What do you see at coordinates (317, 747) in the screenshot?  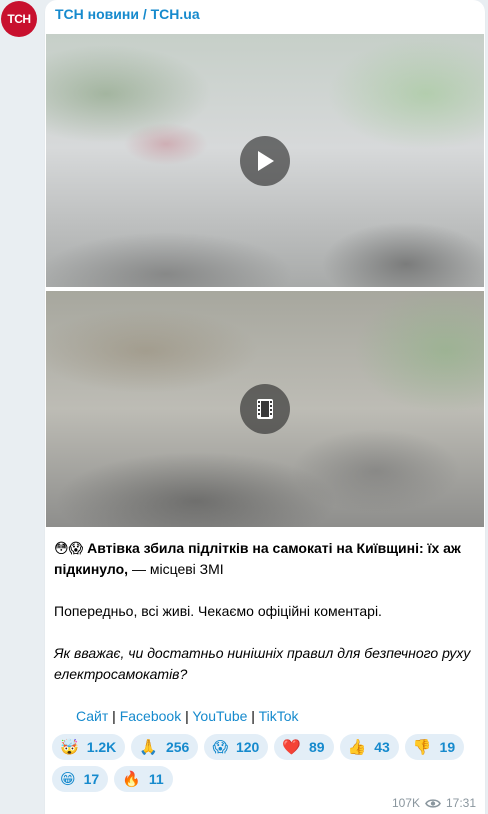 I see `reaction-count: 89` at bounding box center [317, 747].